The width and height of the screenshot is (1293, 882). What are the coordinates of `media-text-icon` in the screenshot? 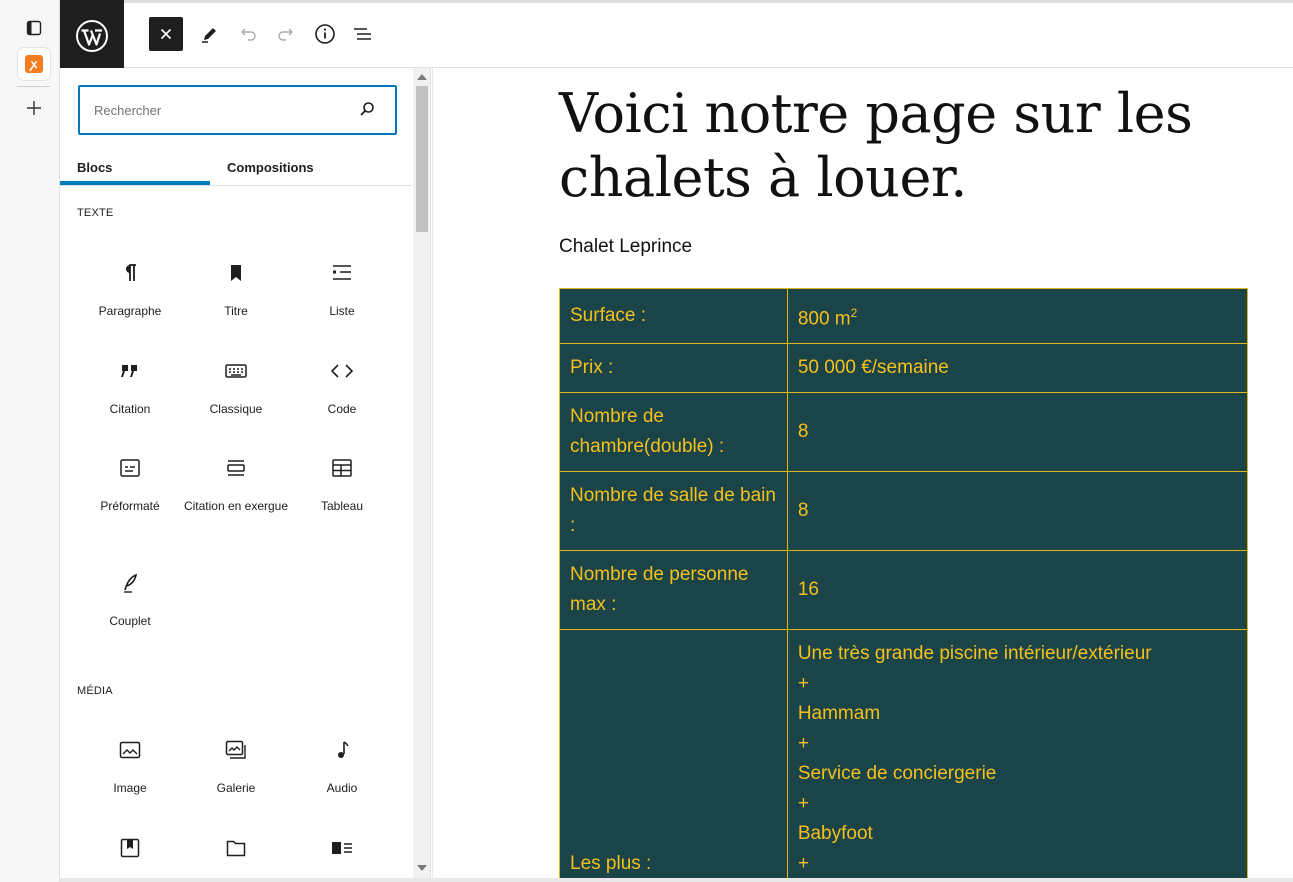 It's located at (342, 848).